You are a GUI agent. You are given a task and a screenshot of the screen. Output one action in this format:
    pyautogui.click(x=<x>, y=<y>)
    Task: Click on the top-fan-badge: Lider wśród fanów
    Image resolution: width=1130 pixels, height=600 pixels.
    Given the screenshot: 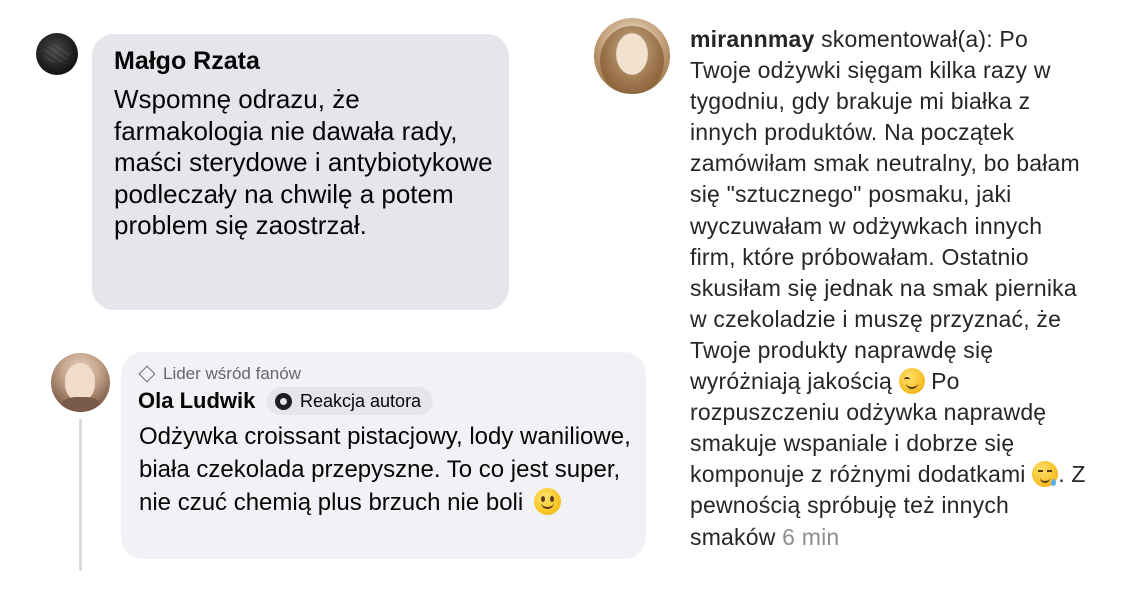 What is the action you would take?
    pyautogui.click(x=219, y=374)
    